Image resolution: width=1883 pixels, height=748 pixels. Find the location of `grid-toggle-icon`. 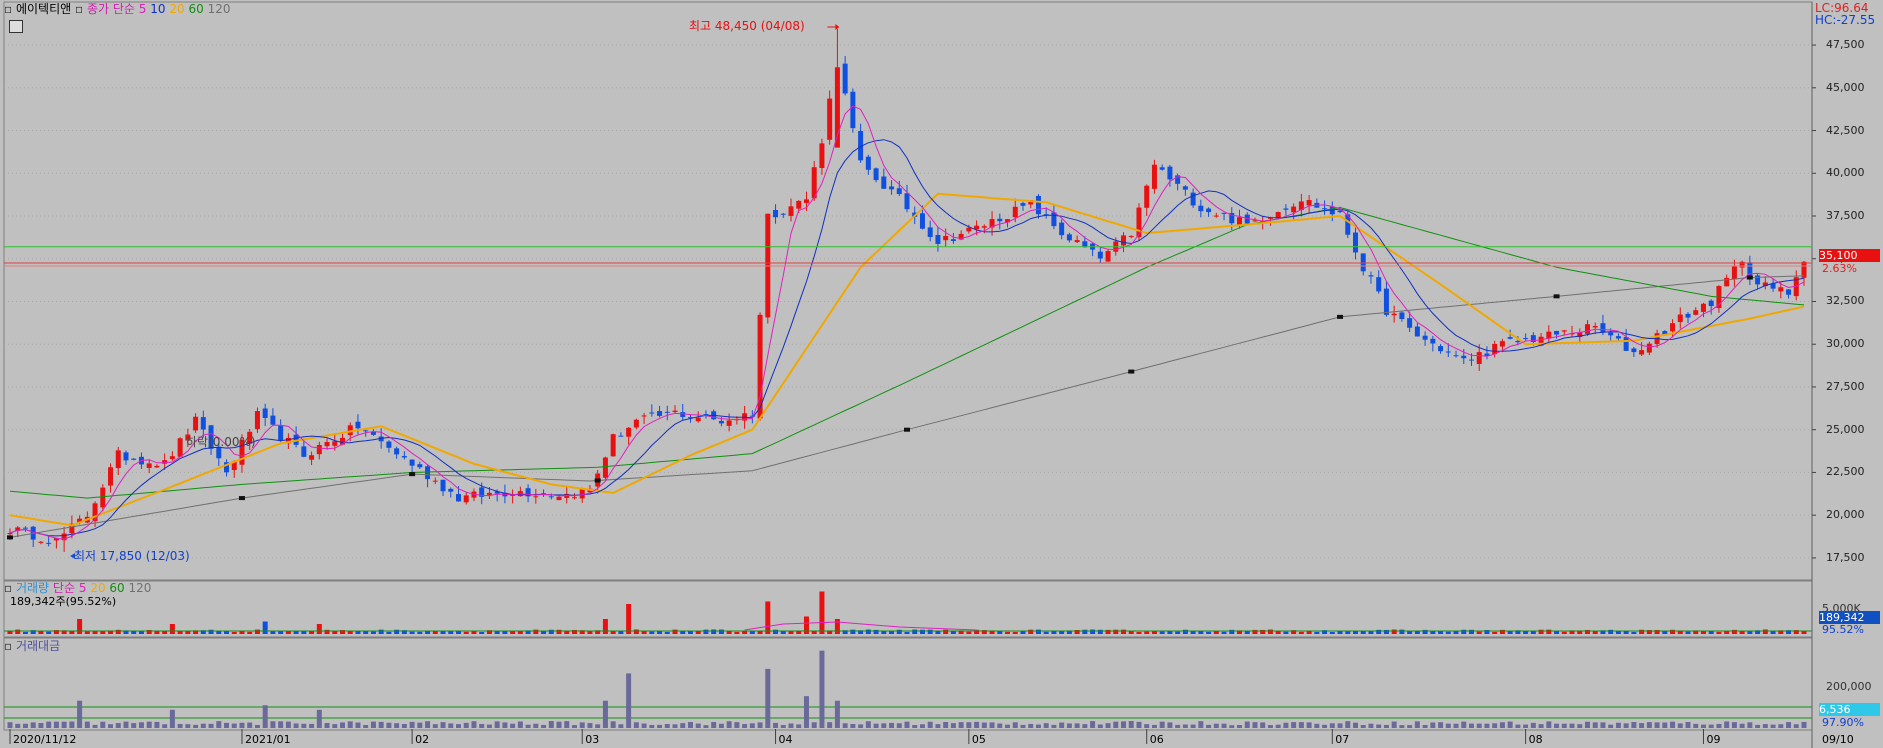

grid-toggle-icon is located at coordinates (16, 26).